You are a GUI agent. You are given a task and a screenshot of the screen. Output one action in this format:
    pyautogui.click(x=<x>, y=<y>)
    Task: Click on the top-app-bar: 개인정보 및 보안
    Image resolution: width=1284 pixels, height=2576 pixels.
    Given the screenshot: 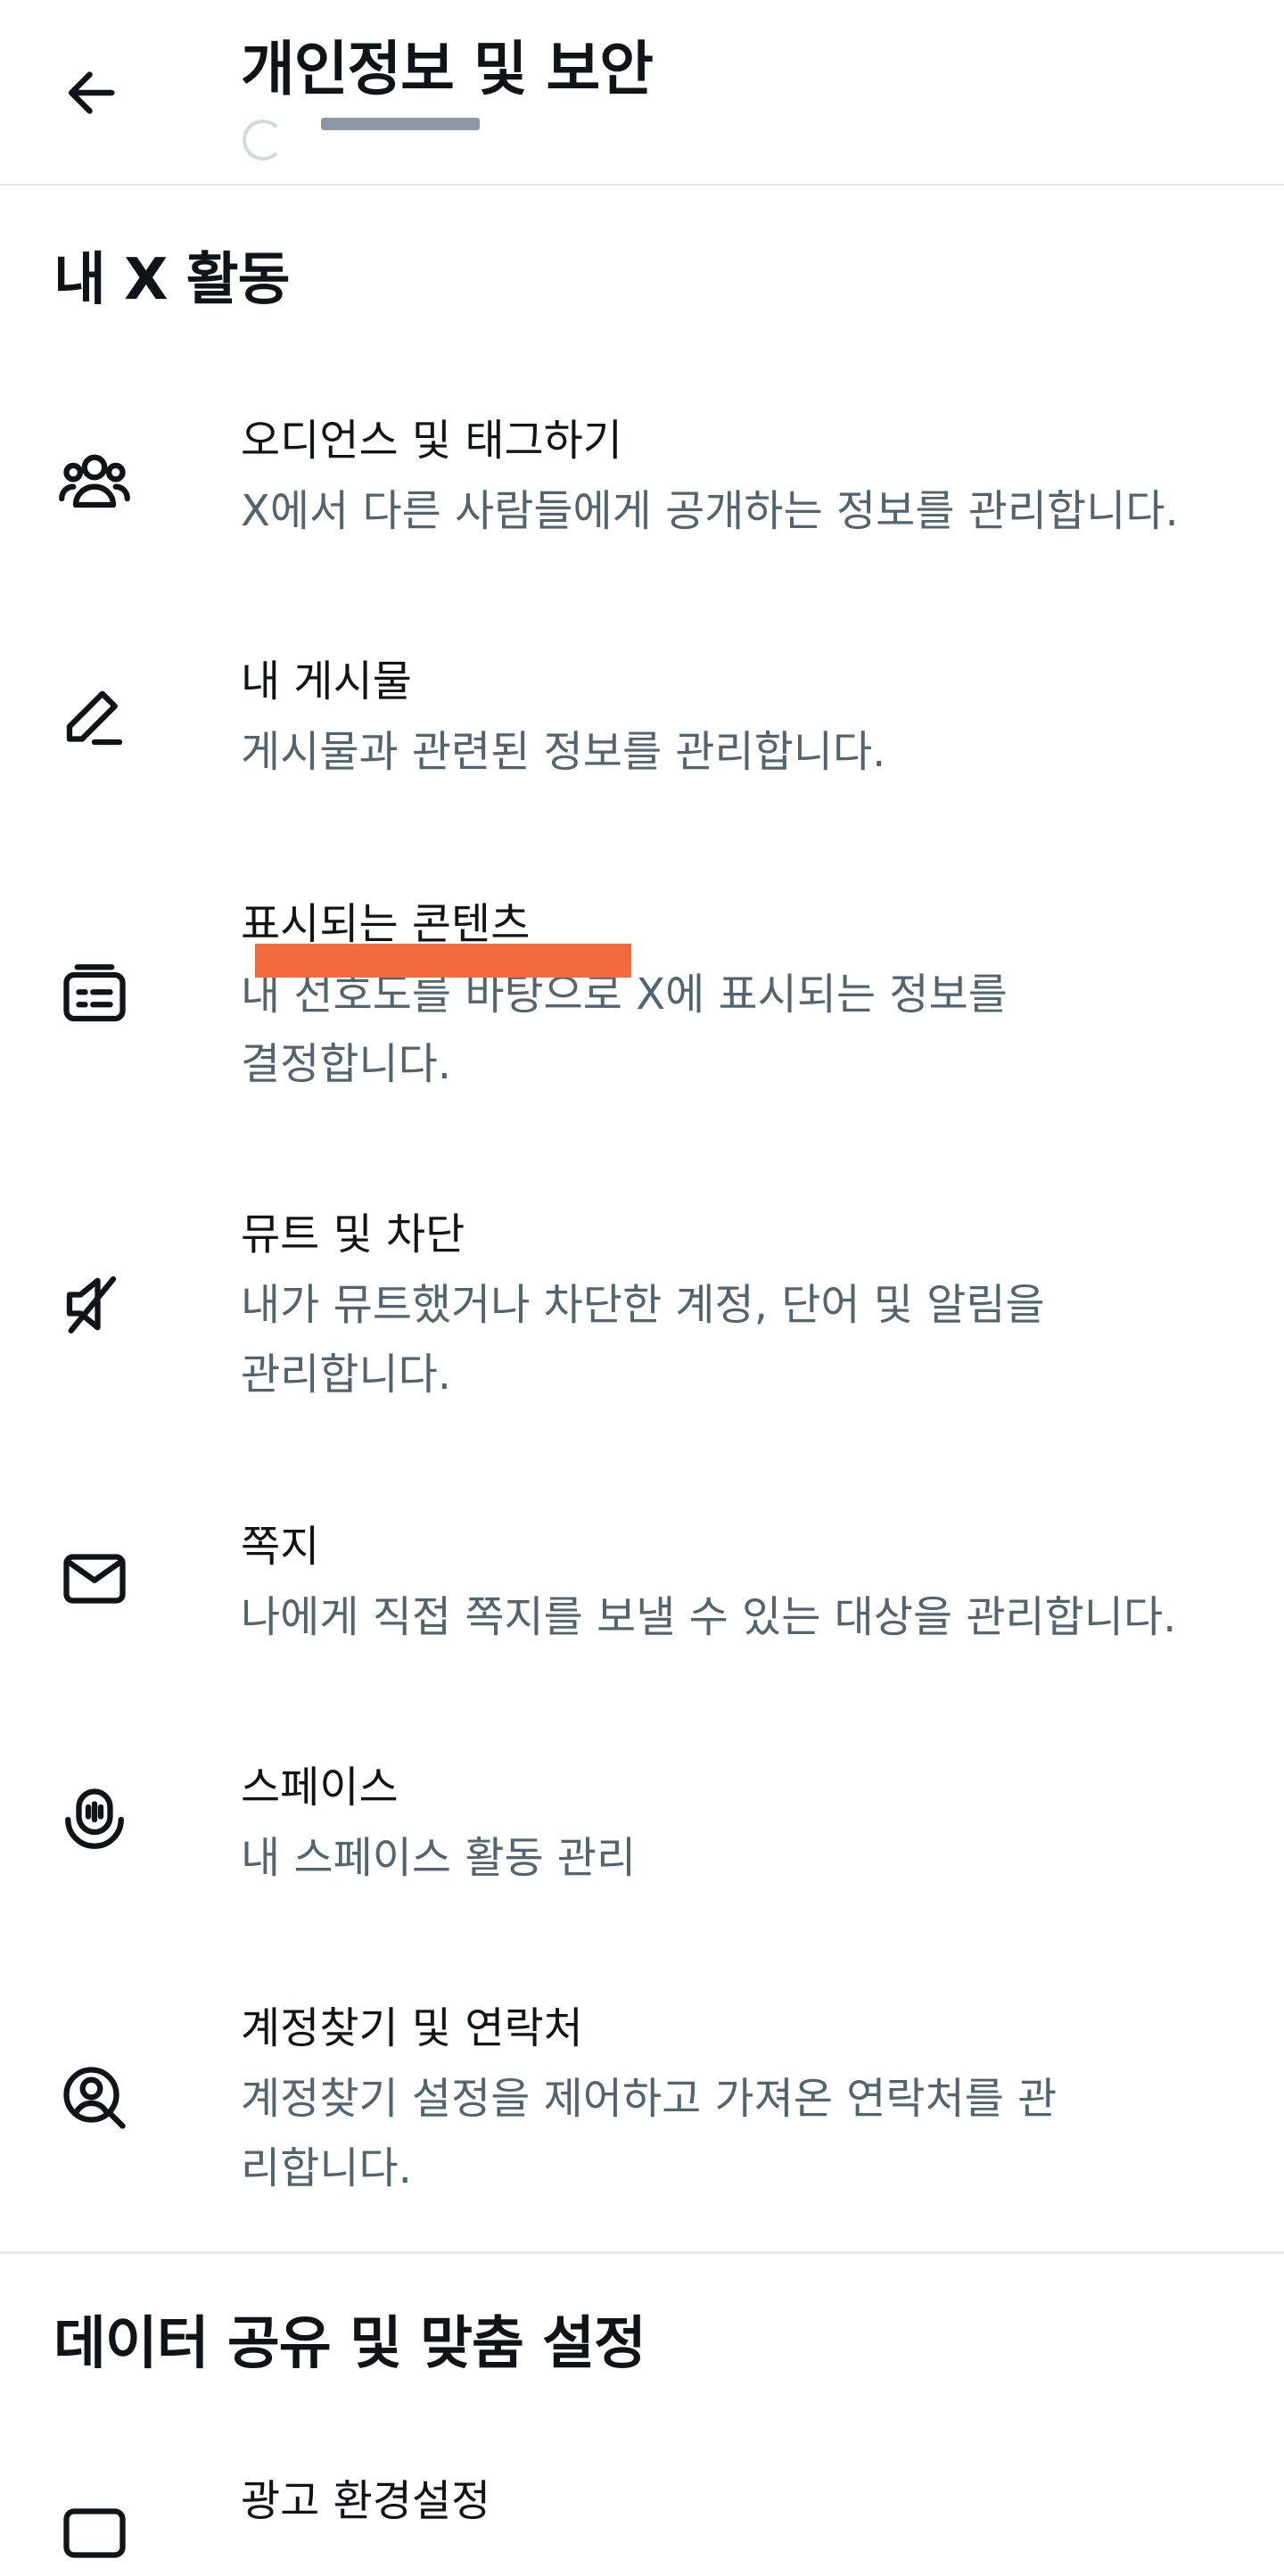 What is the action you would take?
    pyautogui.click(x=642, y=93)
    